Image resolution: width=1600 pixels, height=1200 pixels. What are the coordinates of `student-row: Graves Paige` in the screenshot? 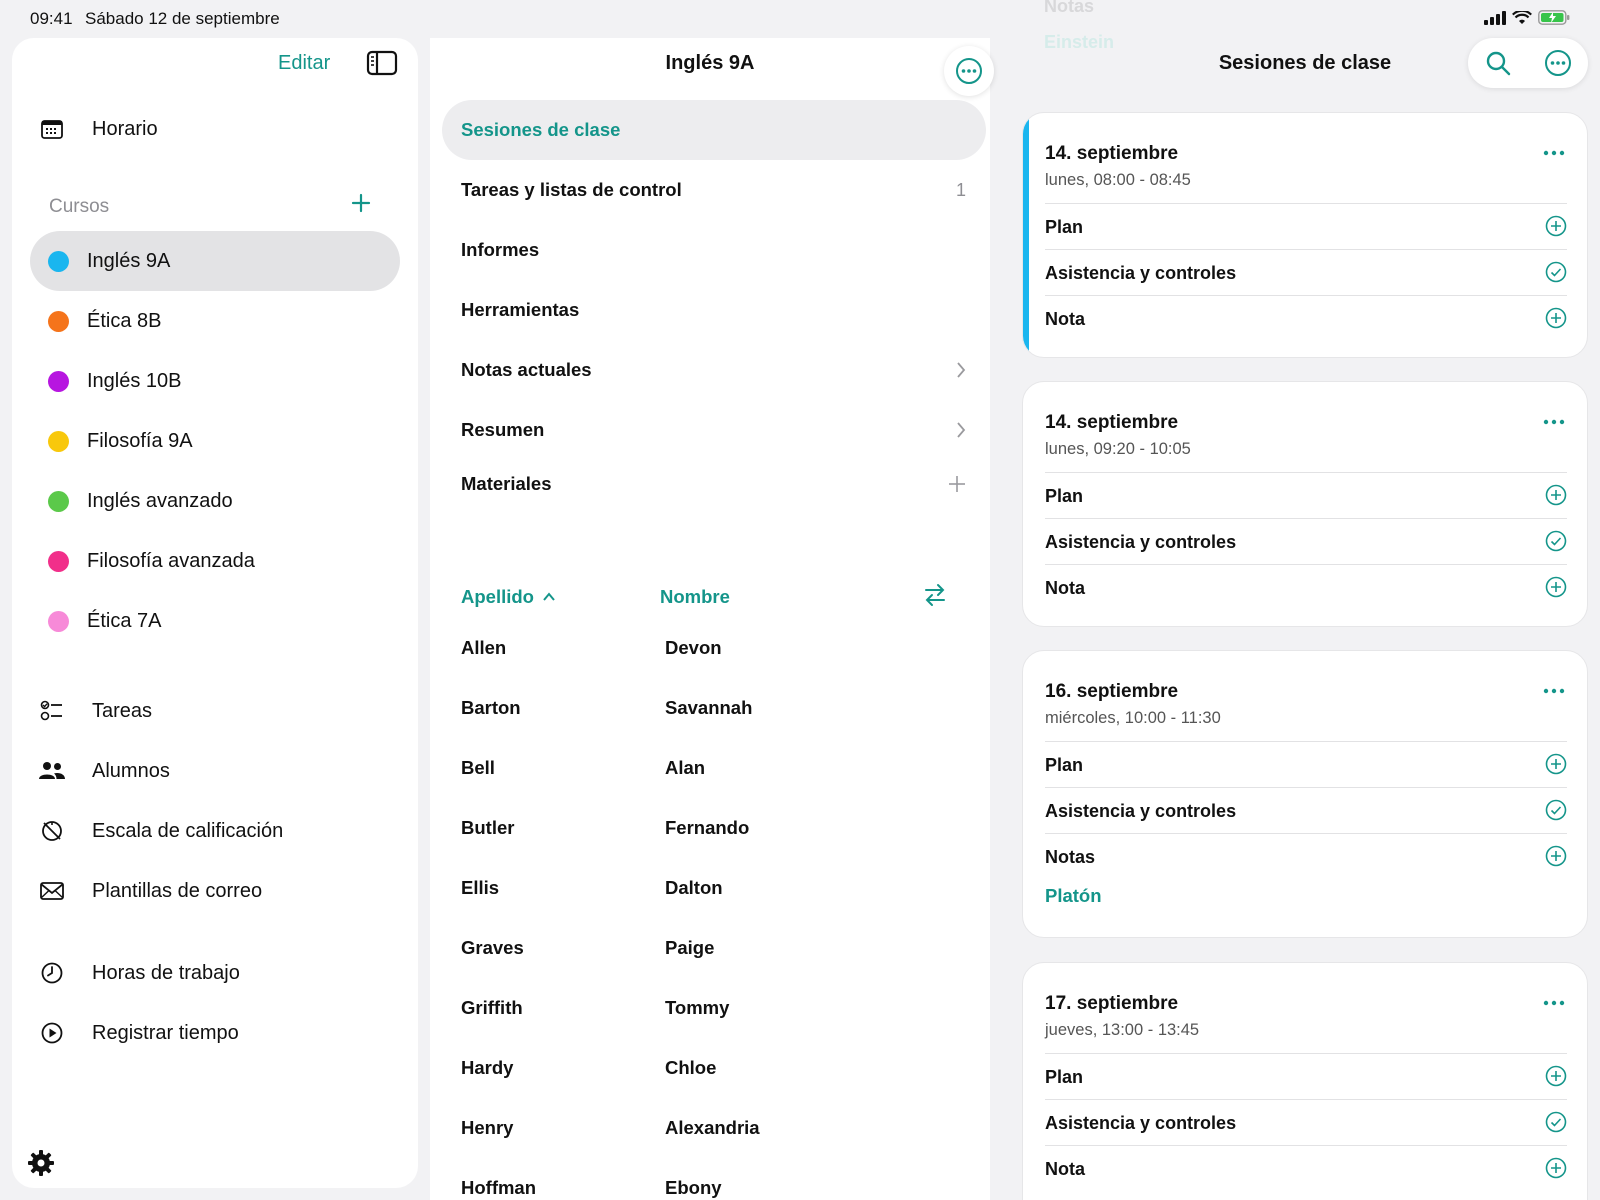 It's located at (721, 948).